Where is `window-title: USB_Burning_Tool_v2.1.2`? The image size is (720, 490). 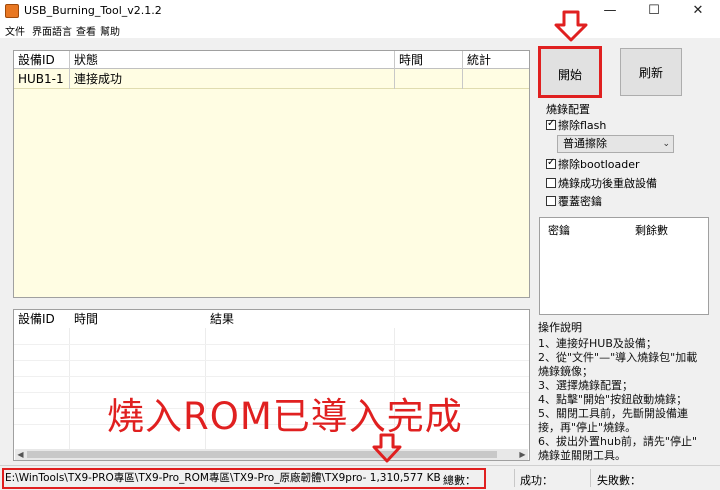
window-title: USB_Burning_Tool_v2.1.2 is located at coordinates (93, 10).